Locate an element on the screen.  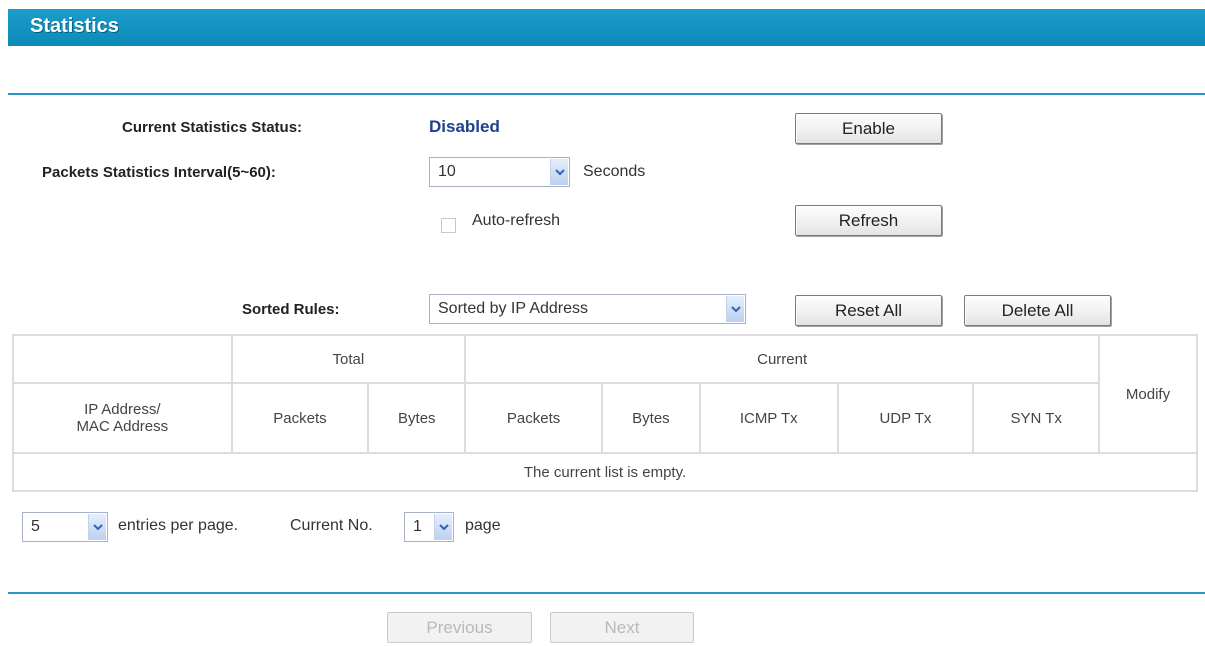
interval-select: 10 is located at coordinates (499, 172).